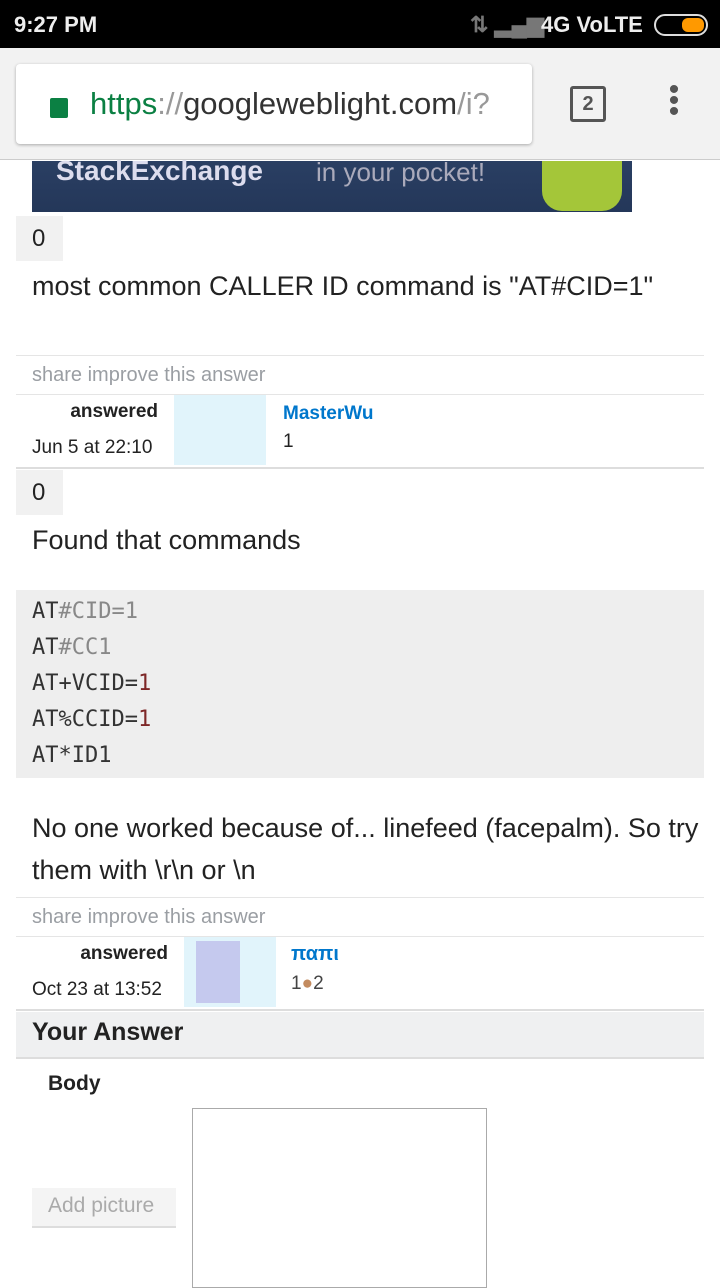  I want to click on browser-toolbar: https://googleweblight.com/i? 2 • • •, so click(360, 104).